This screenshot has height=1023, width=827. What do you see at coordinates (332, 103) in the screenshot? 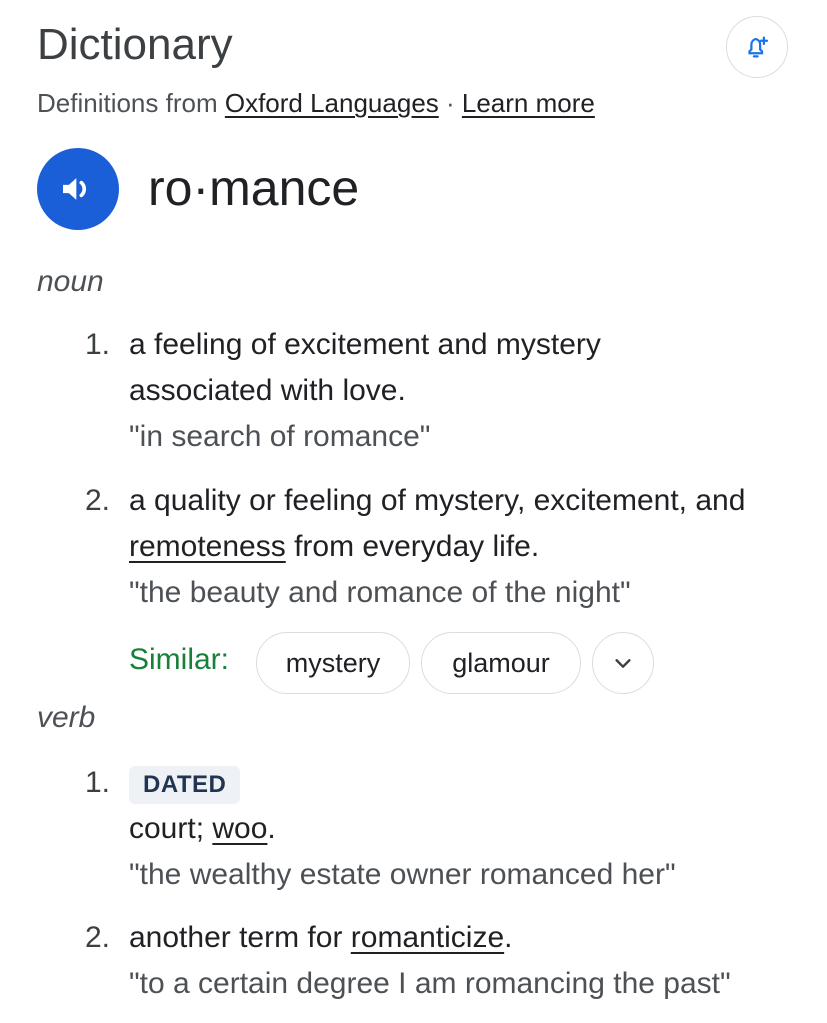
I see `oxford-languages-link: Oxford Languages` at bounding box center [332, 103].